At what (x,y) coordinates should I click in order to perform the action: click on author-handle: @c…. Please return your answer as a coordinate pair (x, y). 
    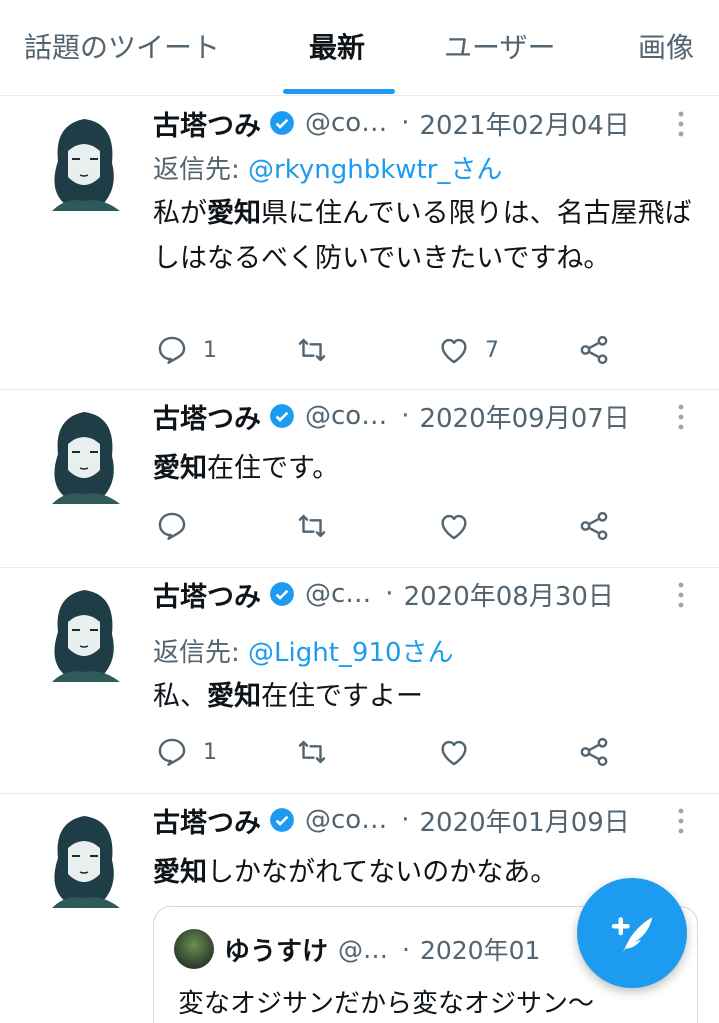
    Looking at the image, I should click on (338, 594).